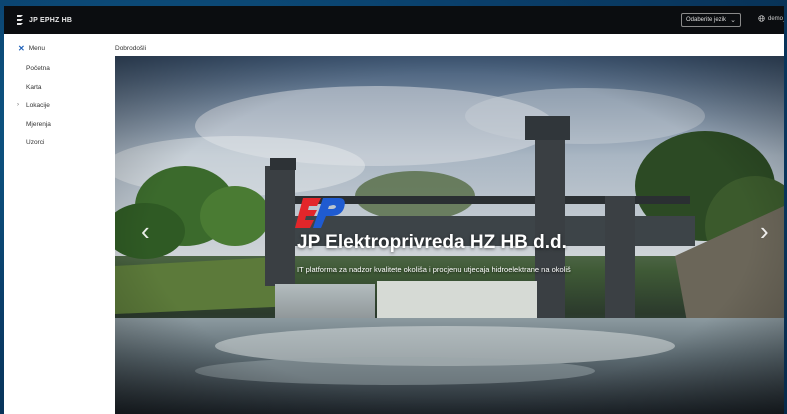 This screenshot has height=414, width=787. What do you see at coordinates (145, 231) in the screenshot?
I see `carousel-prev-button: ‹` at bounding box center [145, 231].